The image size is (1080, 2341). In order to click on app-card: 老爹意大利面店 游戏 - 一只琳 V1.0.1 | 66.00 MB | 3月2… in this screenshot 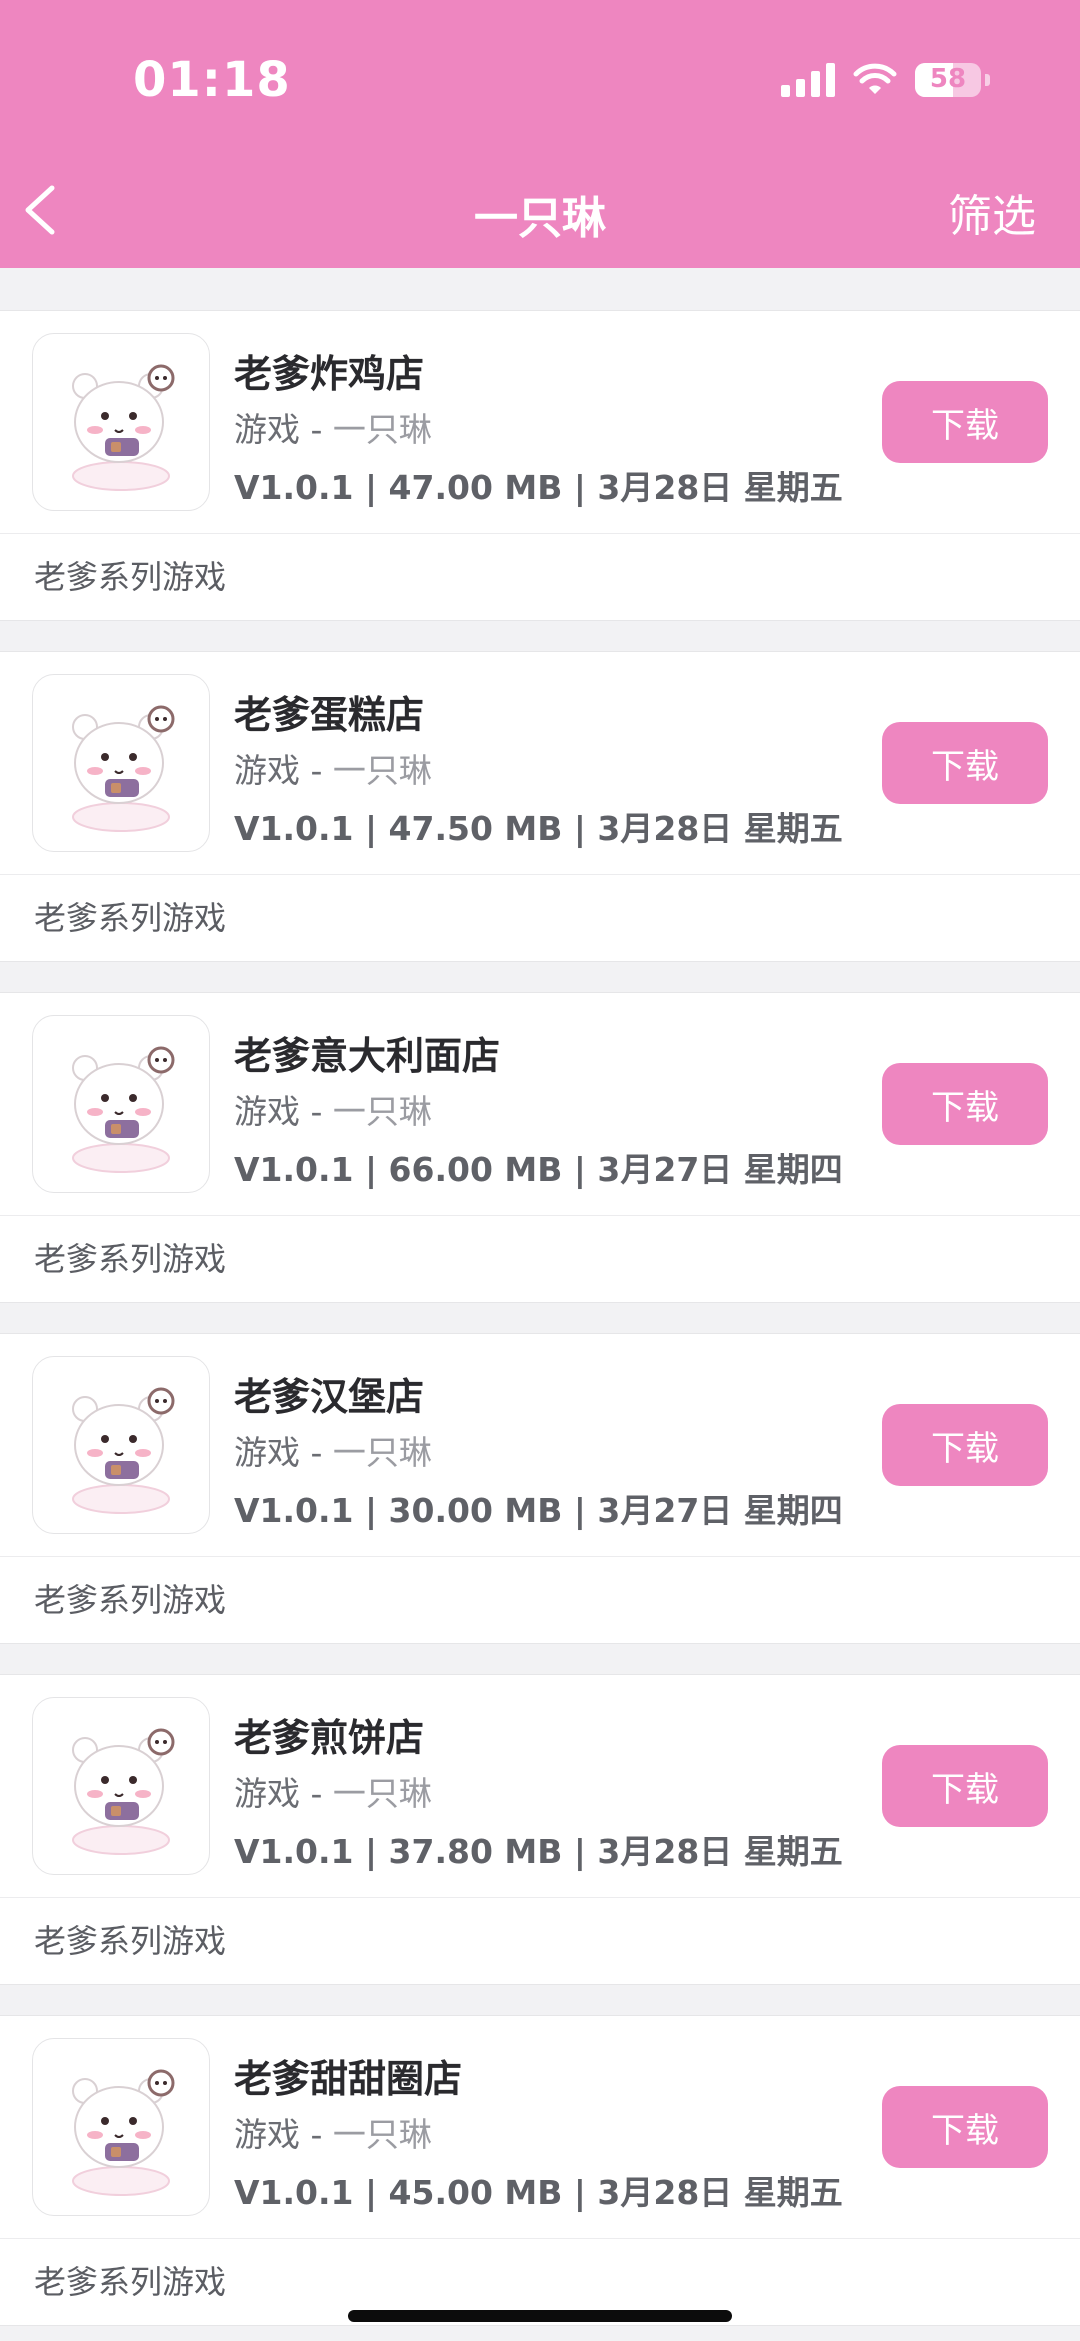, I will do `click(540, 1147)`.